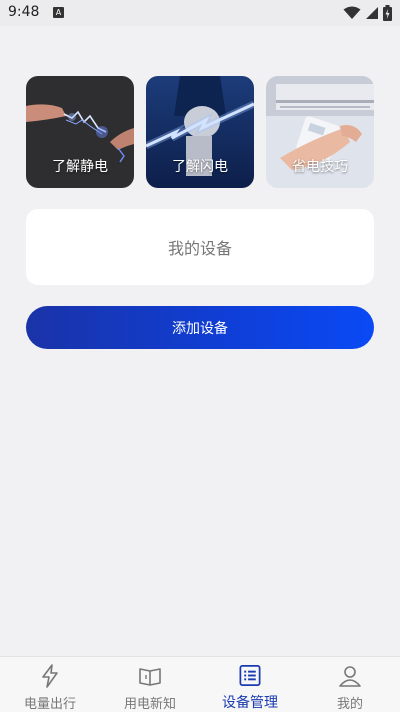 The image size is (400, 712). I want to click on my-devices-title: 我的设备, so click(199, 248).